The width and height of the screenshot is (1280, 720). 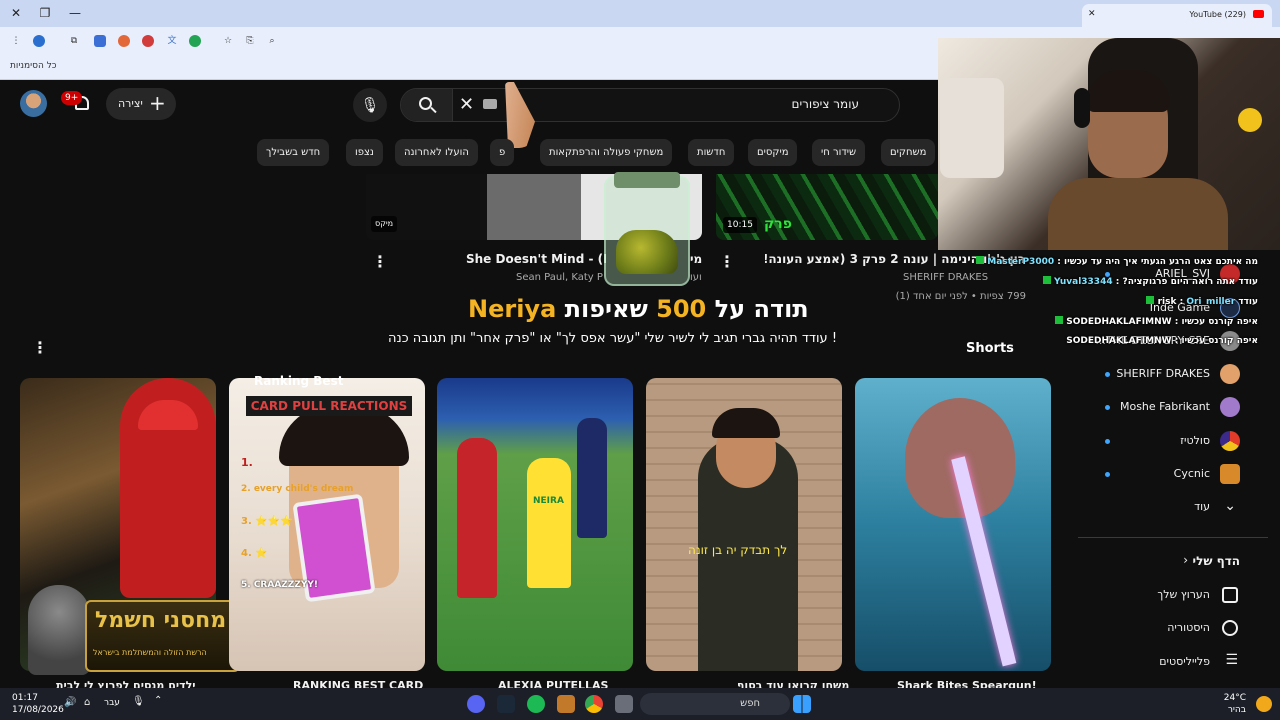 I want to click on search-button, so click(x=427, y=105).